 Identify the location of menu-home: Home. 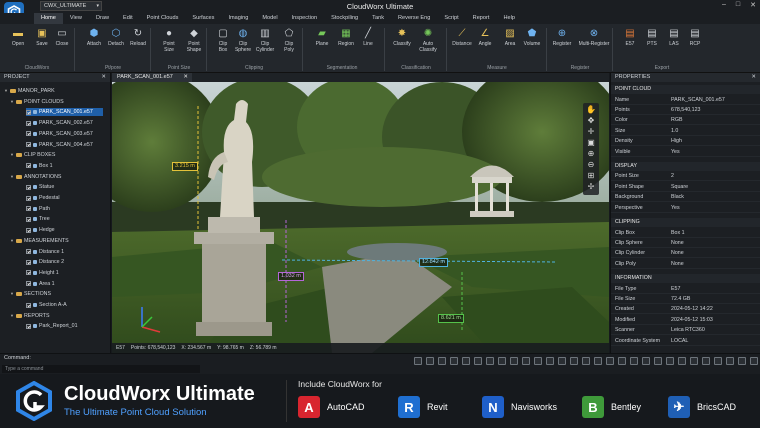
(48, 18).